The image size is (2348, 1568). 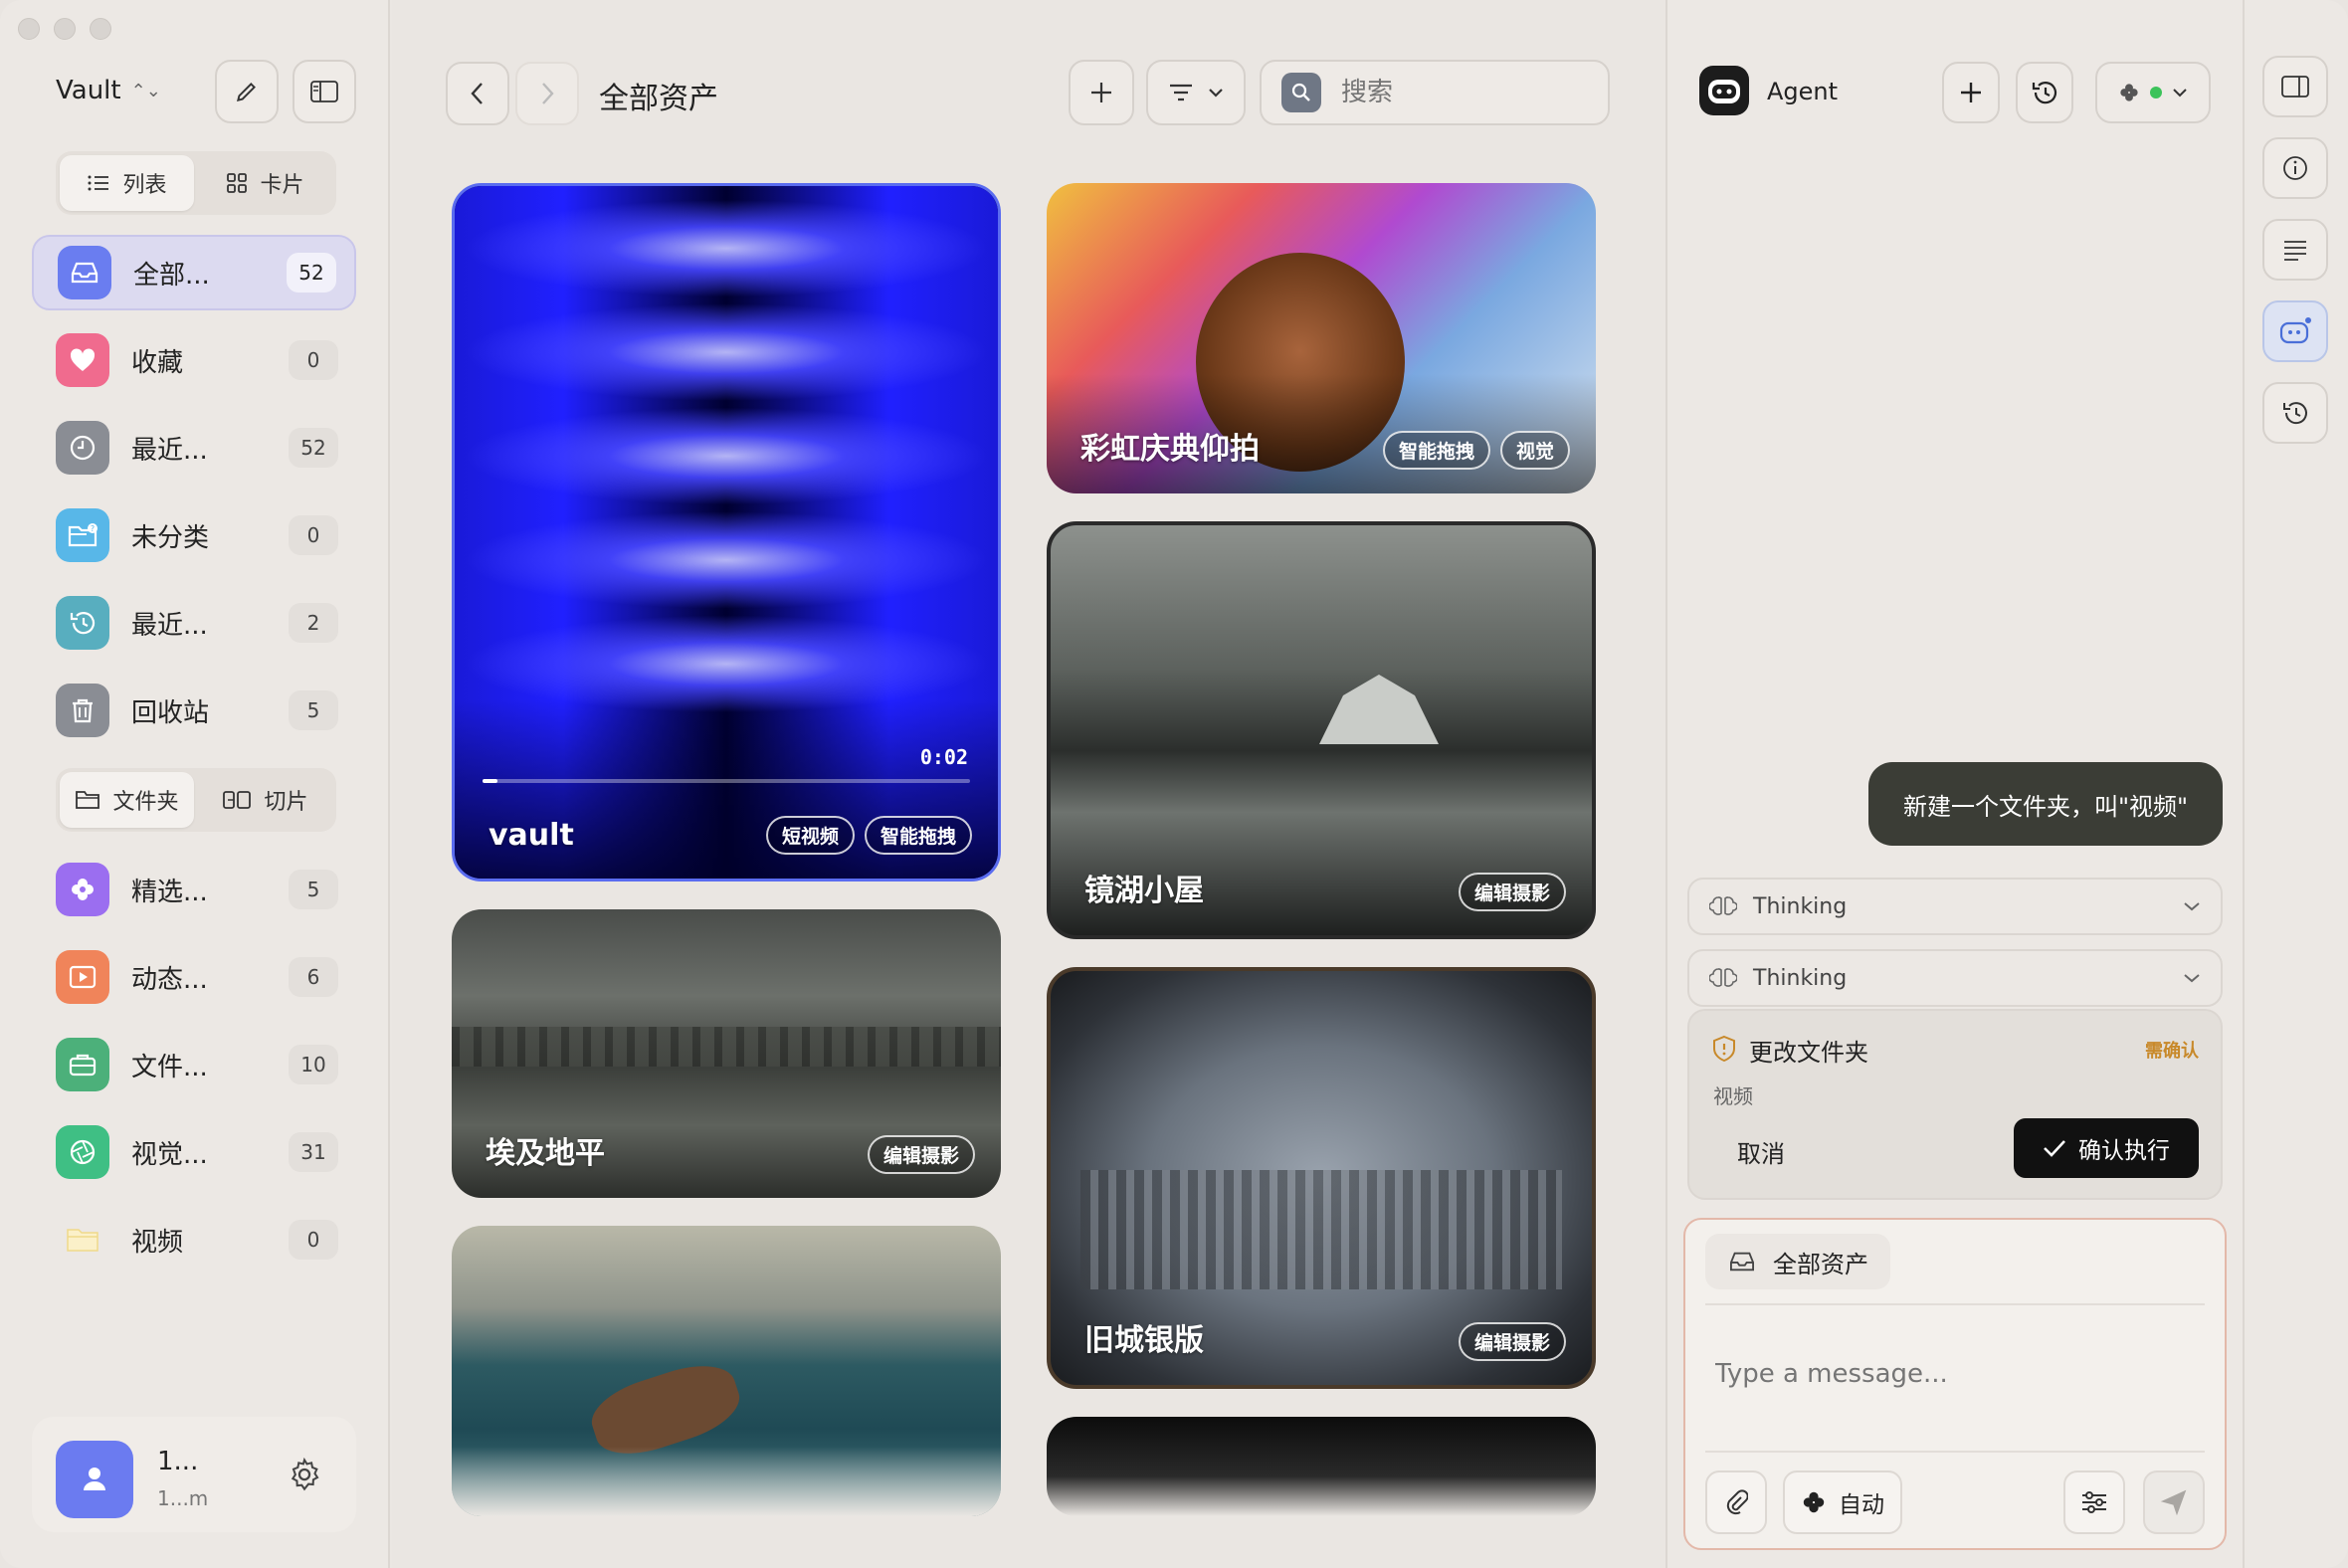 What do you see at coordinates (1196, 92) in the screenshot?
I see `filter-button` at bounding box center [1196, 92].